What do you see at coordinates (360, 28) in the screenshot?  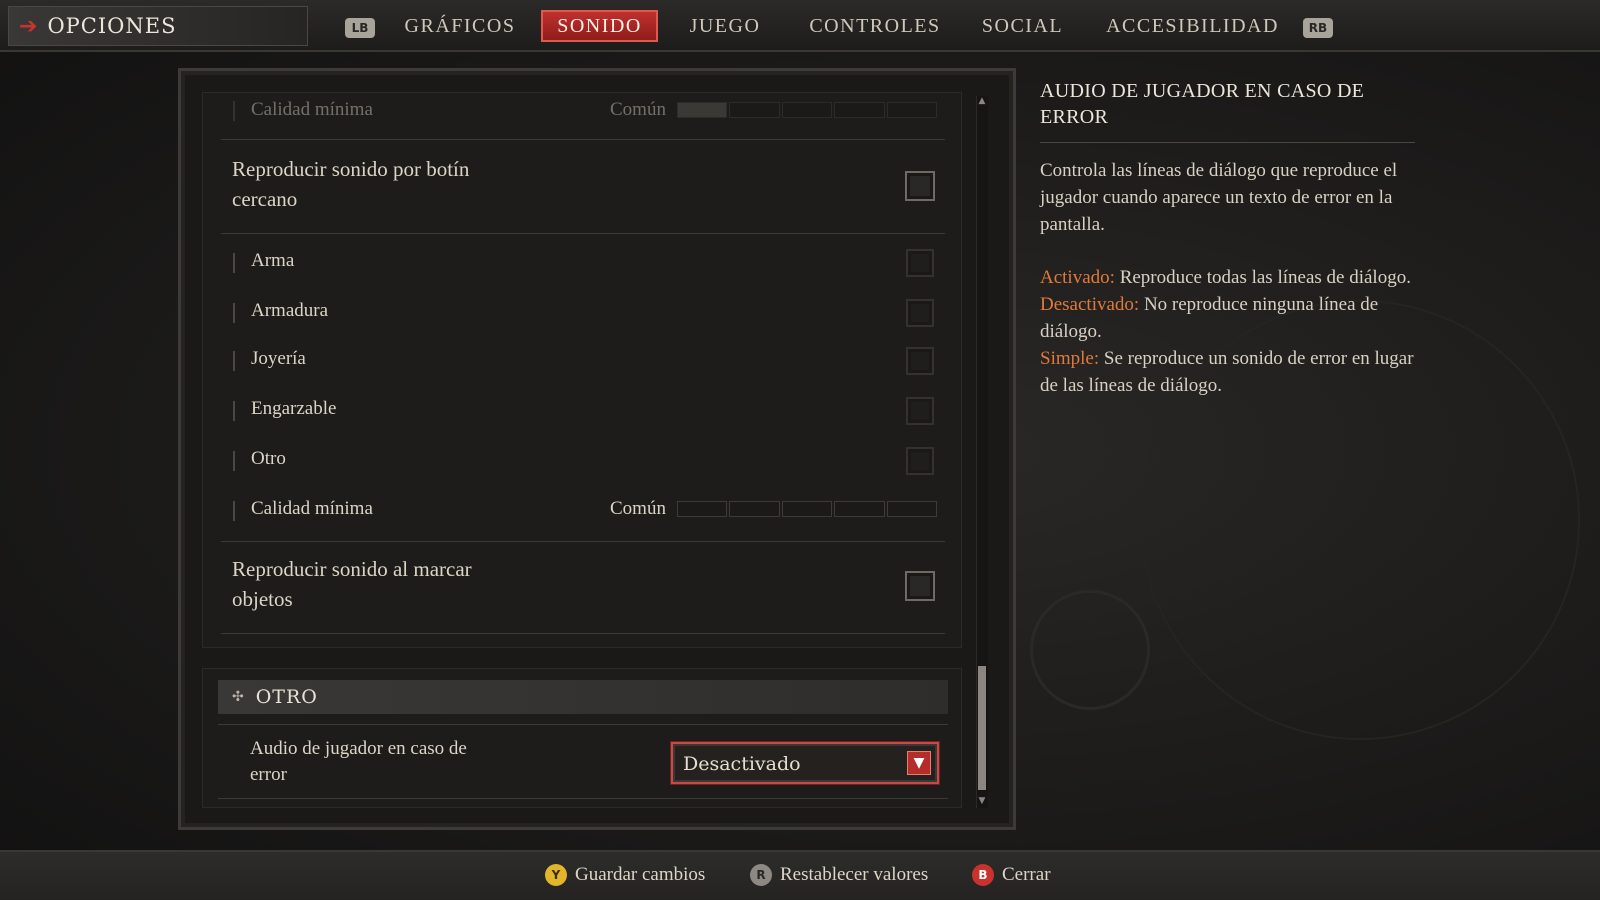 I see `lb-bumper-icon: LB` at bounding box center [360, 28].